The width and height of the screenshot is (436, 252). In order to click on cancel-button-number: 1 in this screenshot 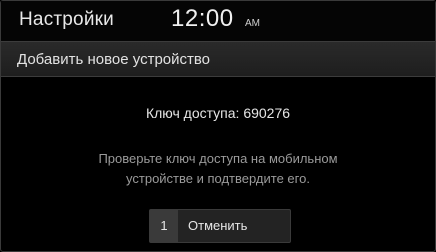, I will do `click(164, 226)`.